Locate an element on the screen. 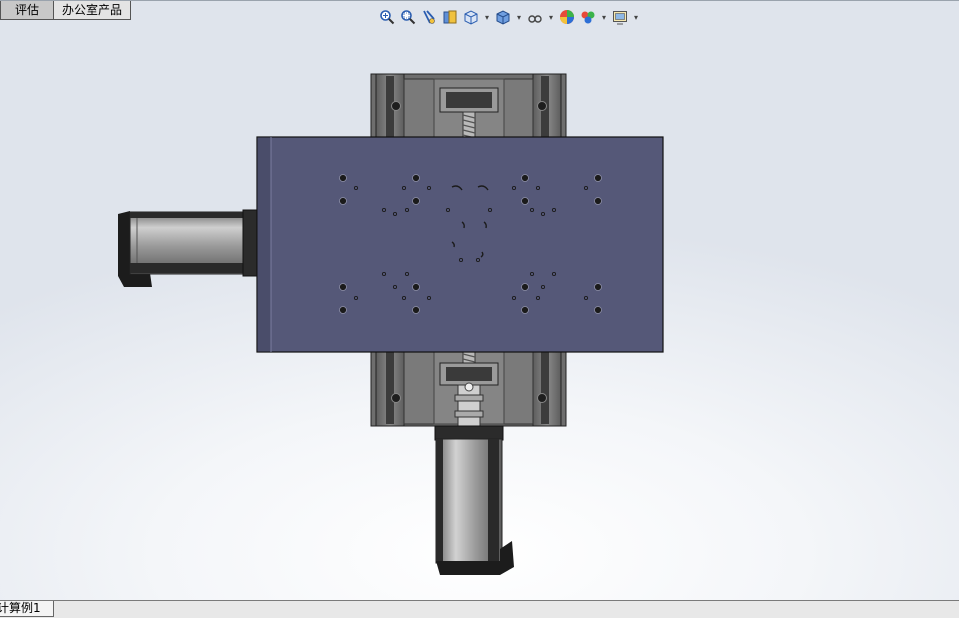 The width and height of the screenshot is (959, 618). heads-up-view-toolbar: ▾ ▾ ▾ ▾ ▾ is located at coordinates (509, 17).